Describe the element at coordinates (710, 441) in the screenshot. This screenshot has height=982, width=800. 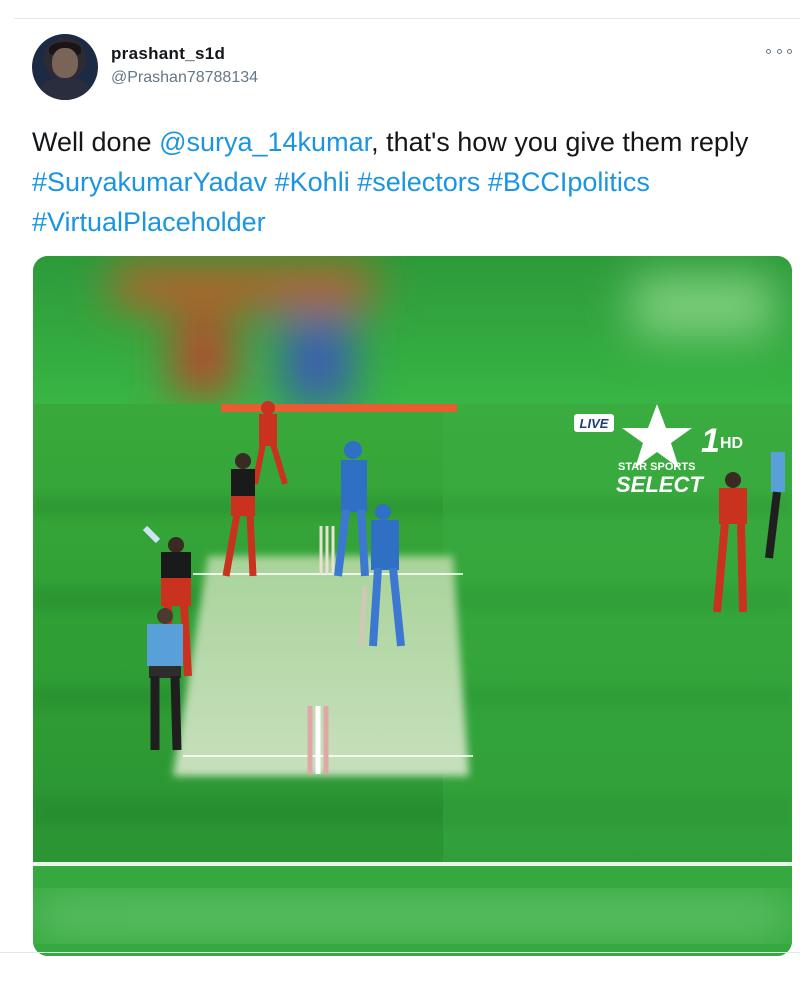
I see `channel-number: 1` at that location.